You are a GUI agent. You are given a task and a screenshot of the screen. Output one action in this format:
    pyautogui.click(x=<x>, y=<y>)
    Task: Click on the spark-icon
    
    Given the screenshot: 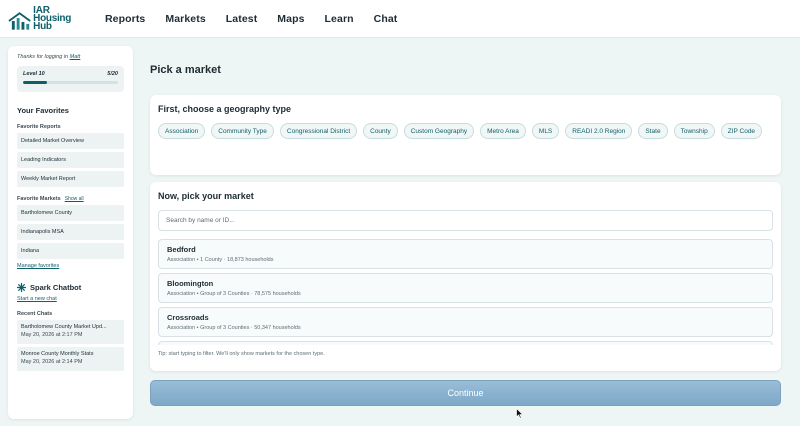 What is the action you would take?
    pyautogui.click(x=21, y=287)
    